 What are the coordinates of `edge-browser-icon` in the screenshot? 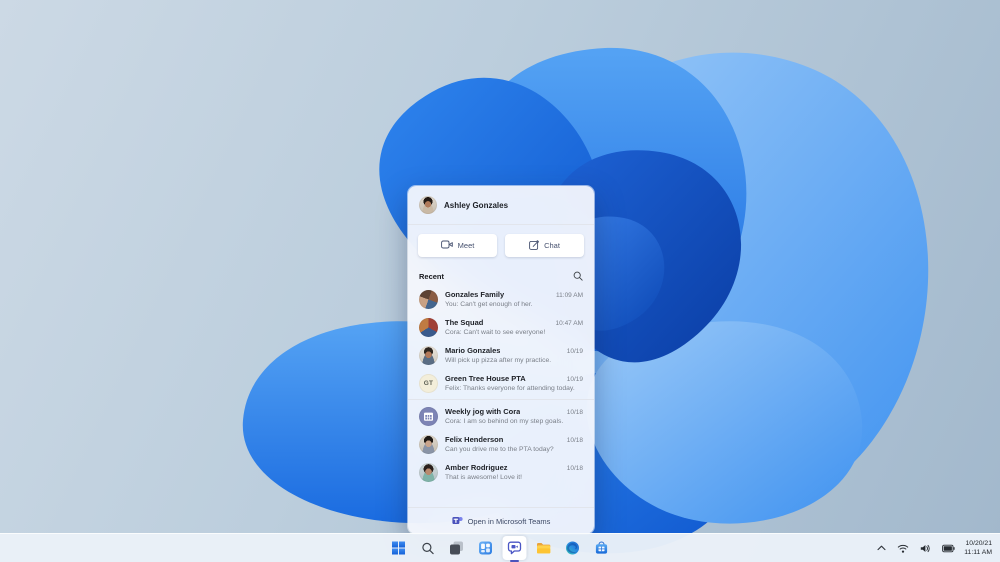 It's located at (572, 548).